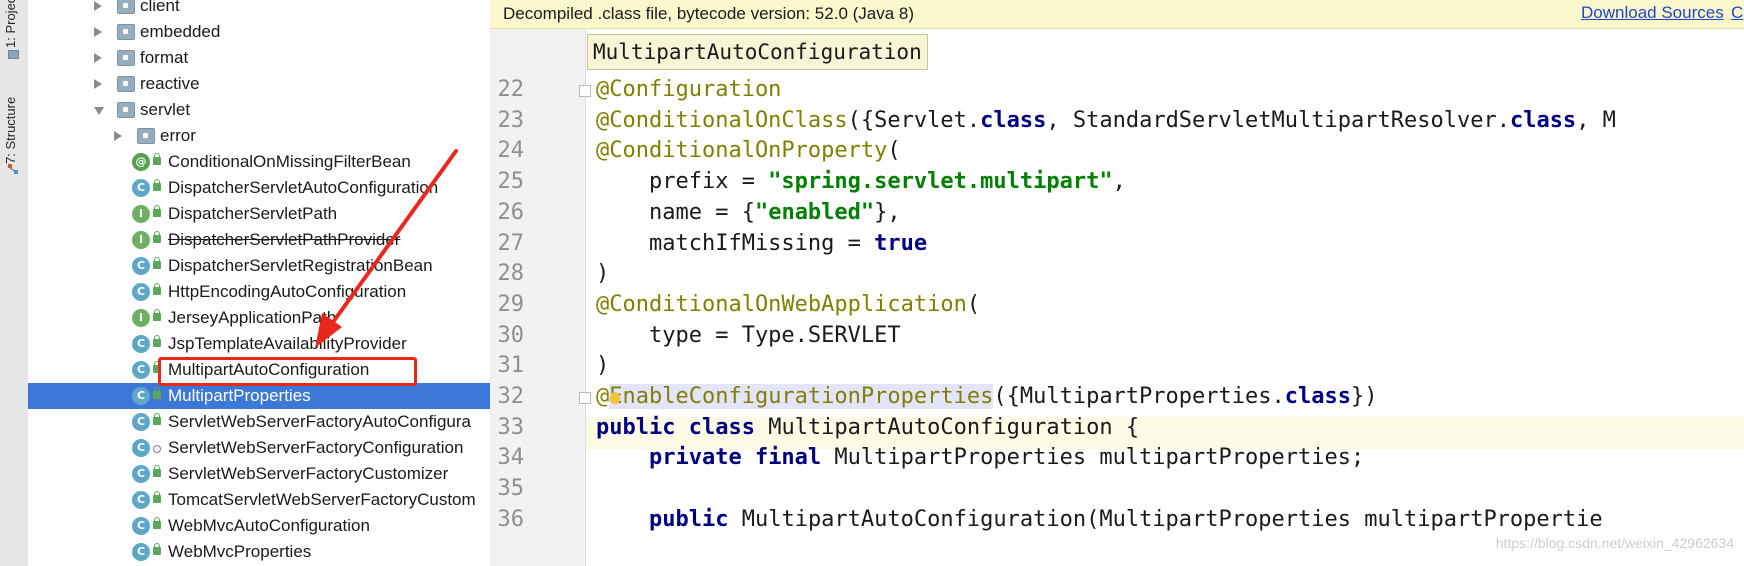 The width and height of the screenshot is (1744, 566). Describe the element at coordinates (761, 243) in the screenshot. I see `code-line: matchIfMissing = true` at that location.